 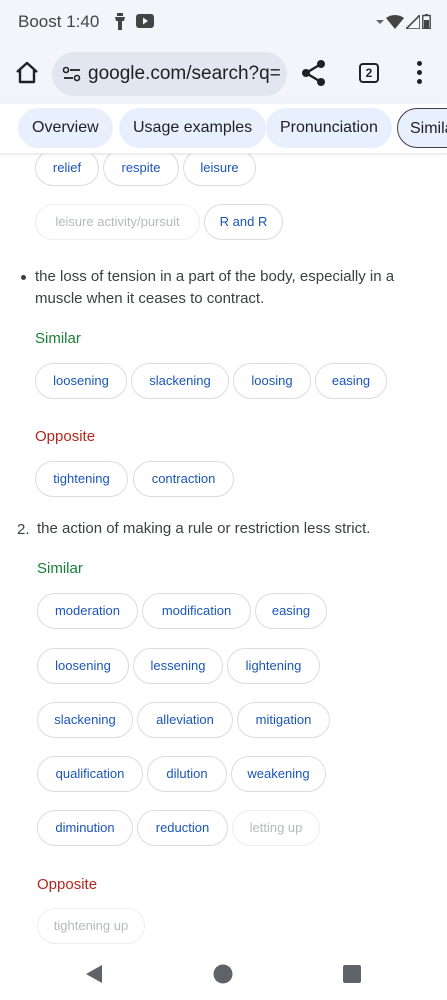 What do you see at coordinates (426, 21) in the screenshot?
I see `battery-icon` at bounding box center [426, 21].